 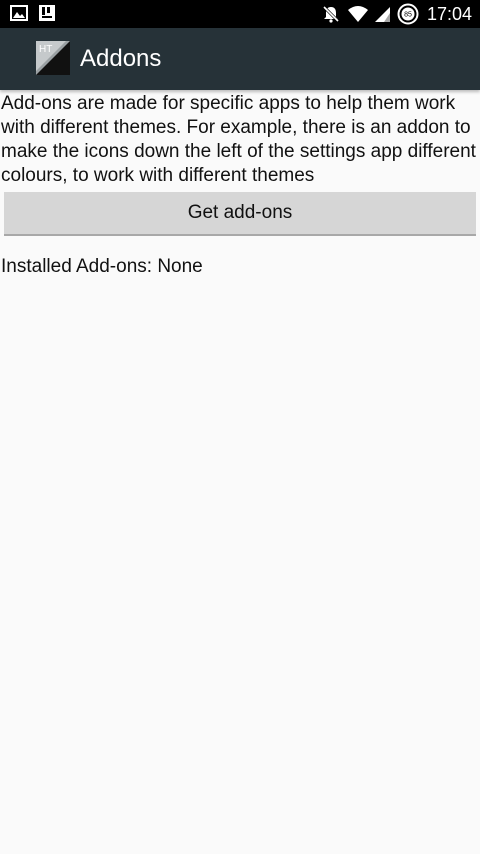 What do you see at coordinates (240, 14) in the screenshot?
I see `status-bar: 85 17:04` at bounding box center [240, 14].